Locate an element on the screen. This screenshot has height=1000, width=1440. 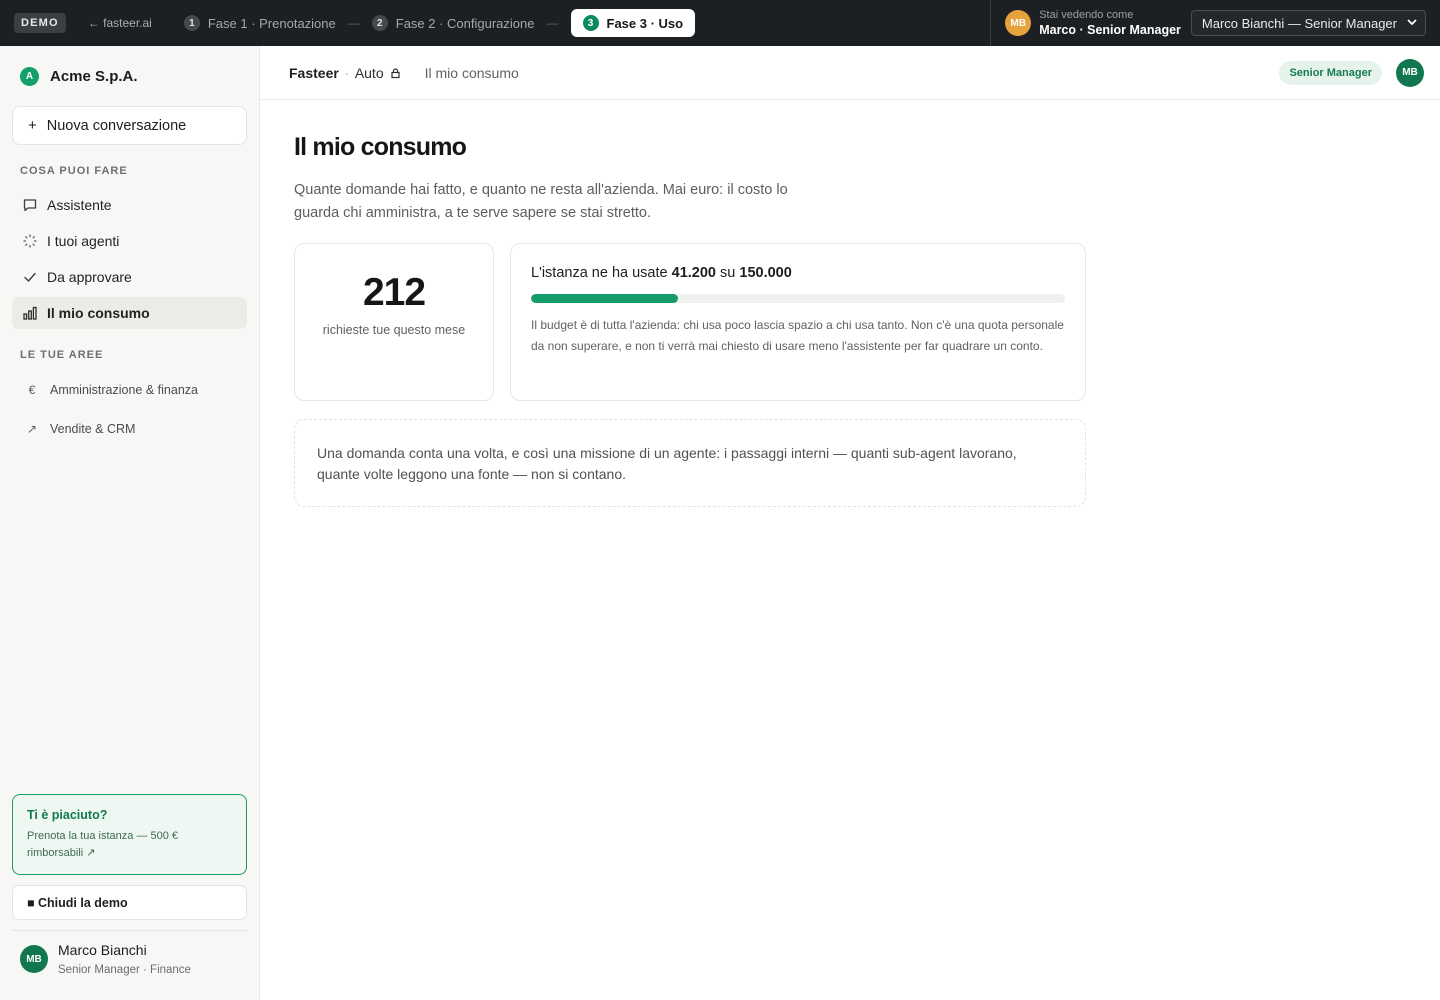
section-label-actions: COSA PUOI FARE is located at coordinates (74, 171).